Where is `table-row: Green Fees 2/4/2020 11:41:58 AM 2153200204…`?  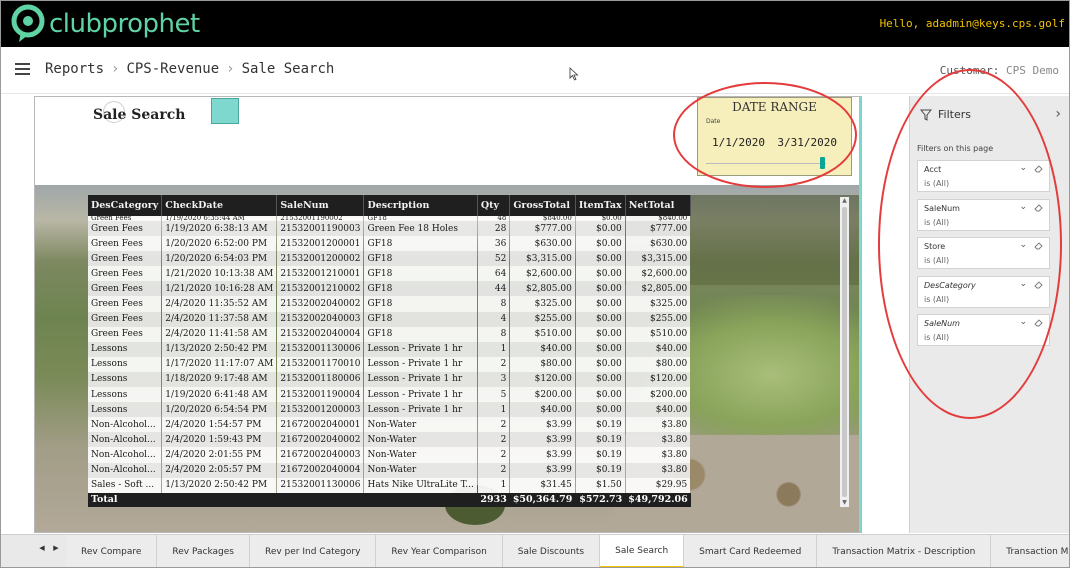
table-row: Green Fees 2/4/2020 11:41:58 AM 2153200204… is located at coordinates (389, 334).